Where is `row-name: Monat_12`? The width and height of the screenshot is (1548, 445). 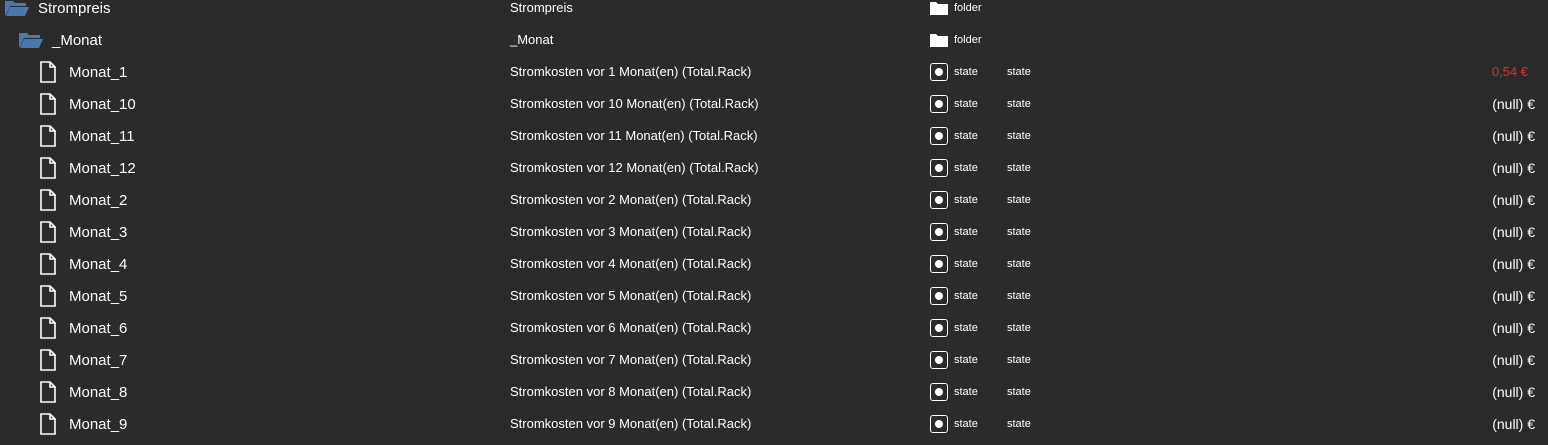 row-name: Monat_12 is located at coordinates (102, 168).